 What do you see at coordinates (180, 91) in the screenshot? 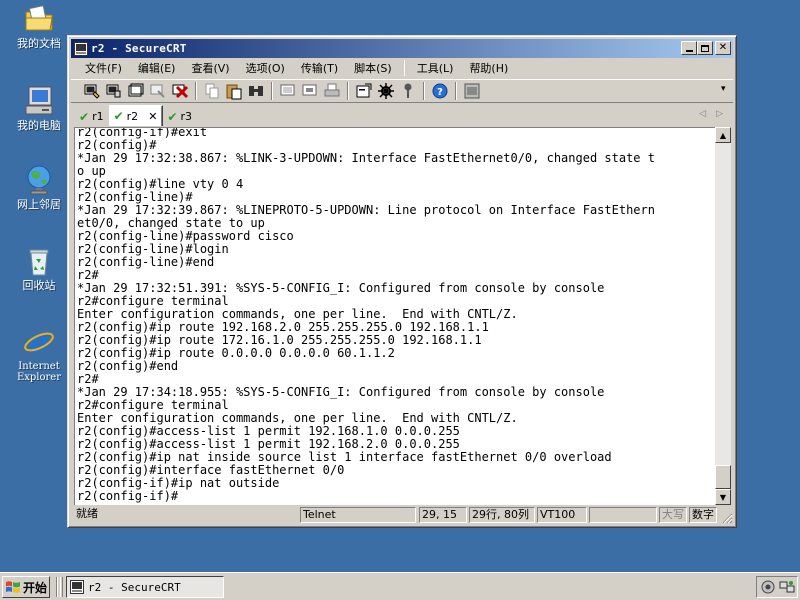
I see `disconnect-button` at bounding box center [180, 91].